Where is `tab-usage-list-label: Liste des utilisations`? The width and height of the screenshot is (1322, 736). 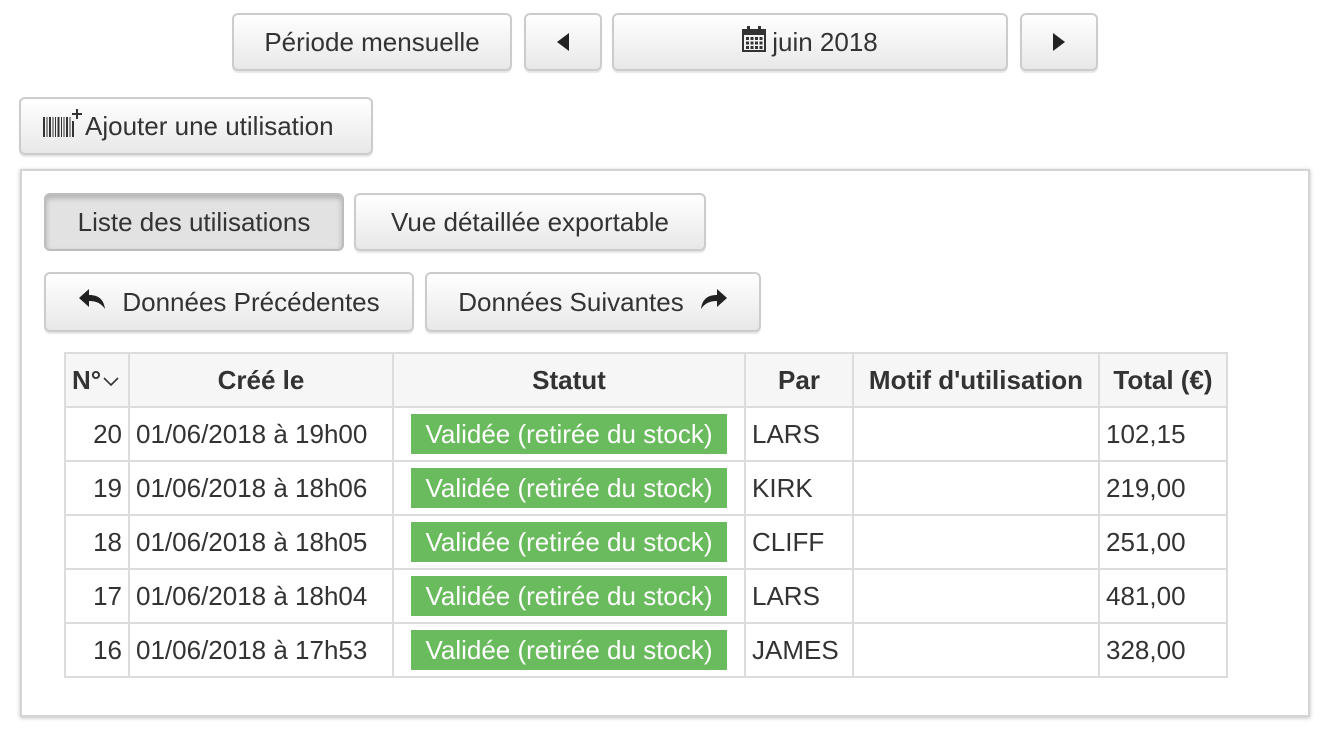 tab-usage-list-label: Liste des utilisations is located at coordinates (194, 221).